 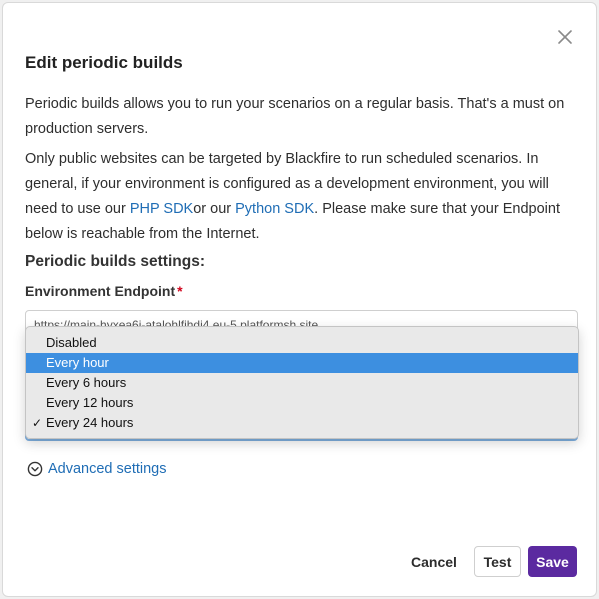 I want to click on close-icon, so click(x=565, y=37).